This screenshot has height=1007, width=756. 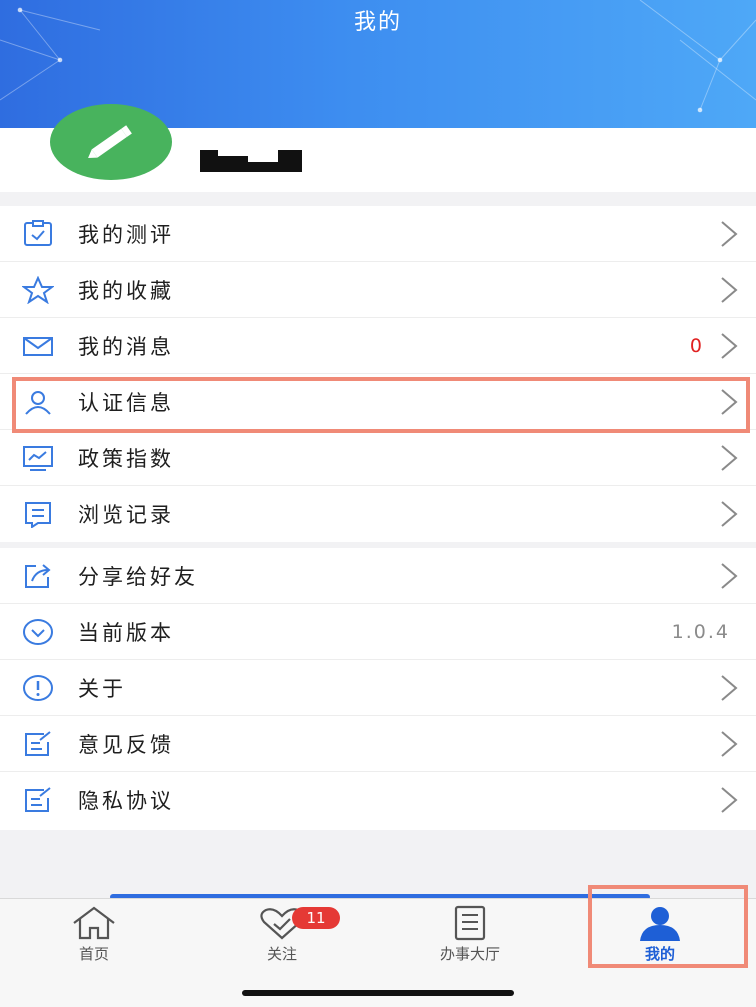 I want to click on user-icon, so click(x=38, y=402).